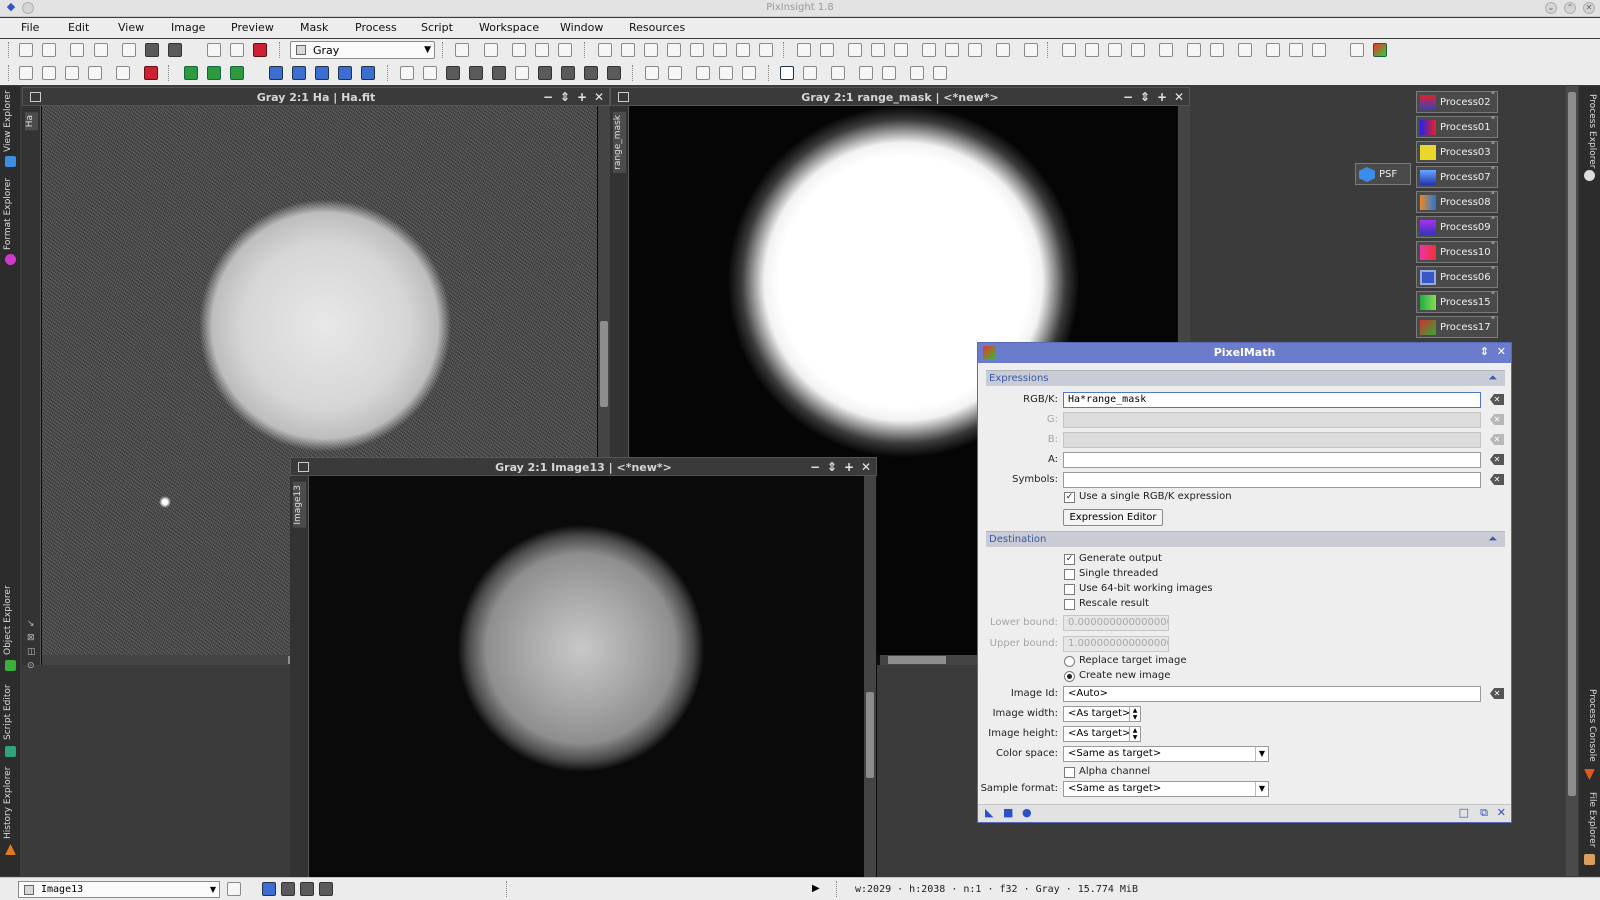 The width and height of the screenshot is (1600, 900). What do you see at coordinates (787, 73) in the screenshot?
I see `screen-1-icon` at bounding box center [787, 73].